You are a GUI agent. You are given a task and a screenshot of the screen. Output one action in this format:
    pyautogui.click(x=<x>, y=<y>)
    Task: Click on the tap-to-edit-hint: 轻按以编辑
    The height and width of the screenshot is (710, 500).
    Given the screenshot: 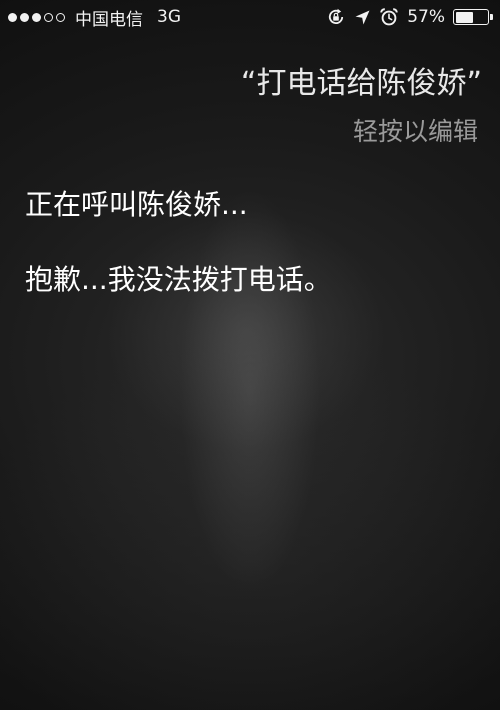 What is the action you would take?
    pyautogui.click(x=415, y=131)
    